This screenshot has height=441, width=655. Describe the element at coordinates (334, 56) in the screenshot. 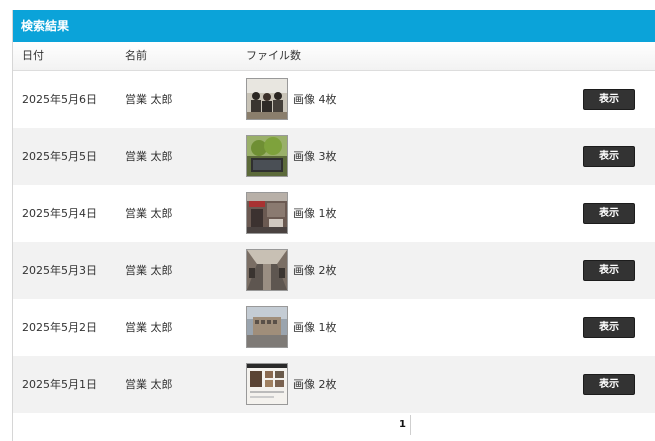

I see `table-header: 日付 名前 ファイル数` at that location.